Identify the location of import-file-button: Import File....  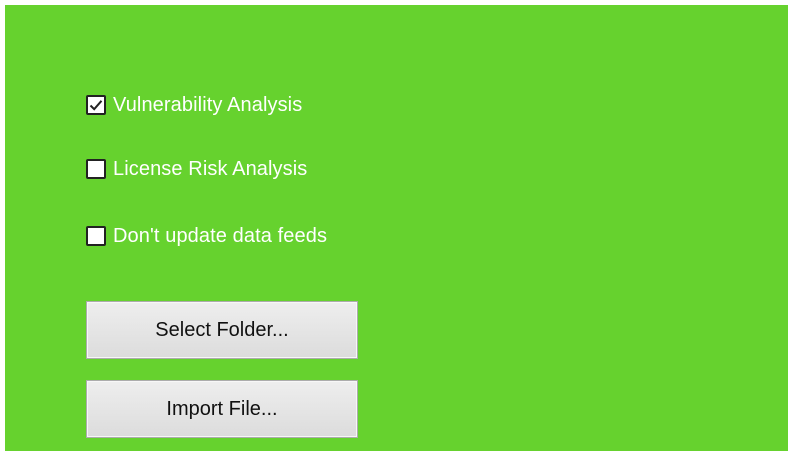
(222, 409).